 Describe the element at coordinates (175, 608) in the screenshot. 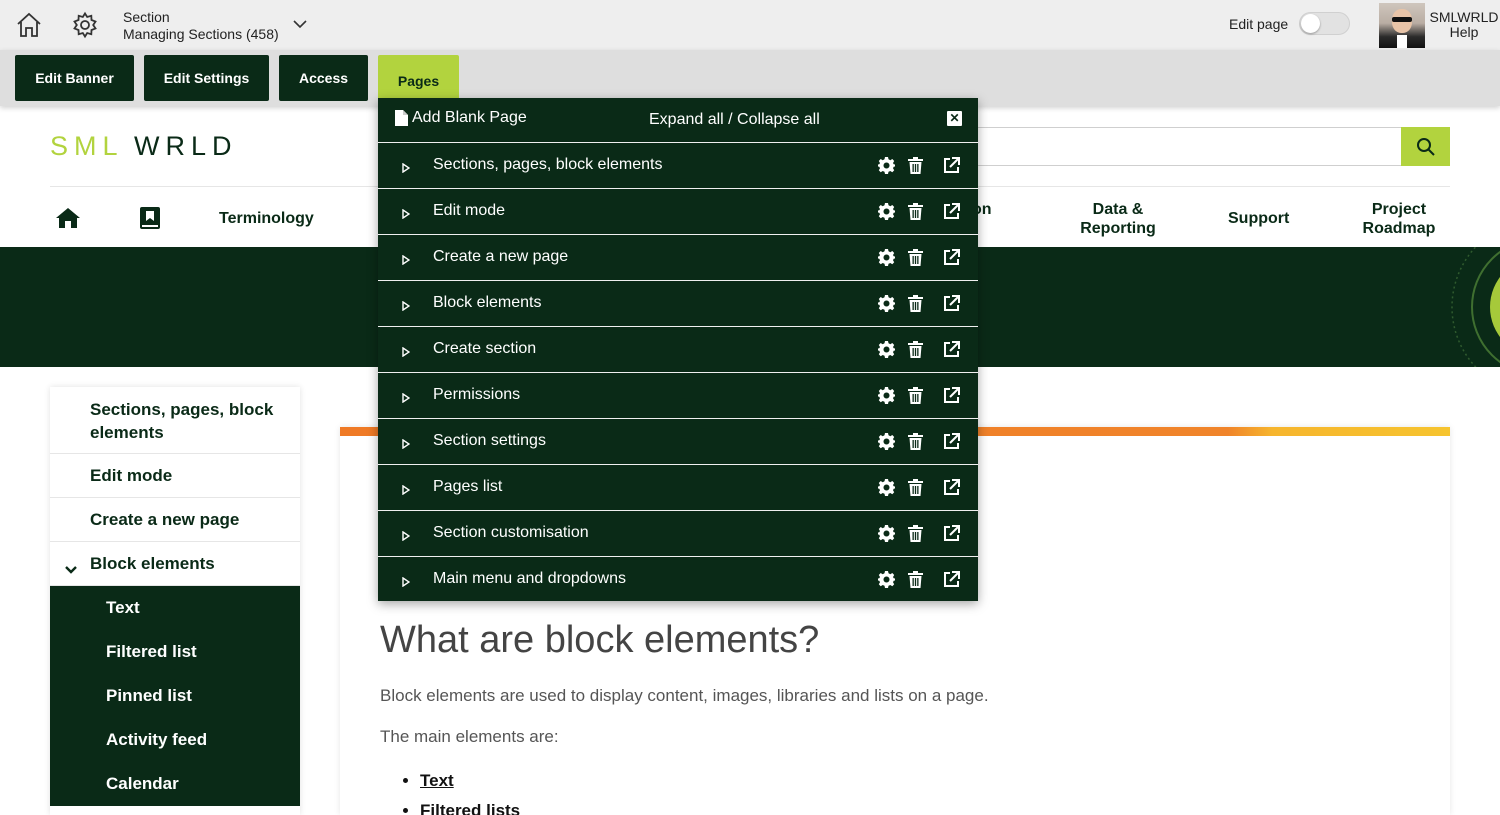

I see `sidebar-subitem-text: Text` at that location.